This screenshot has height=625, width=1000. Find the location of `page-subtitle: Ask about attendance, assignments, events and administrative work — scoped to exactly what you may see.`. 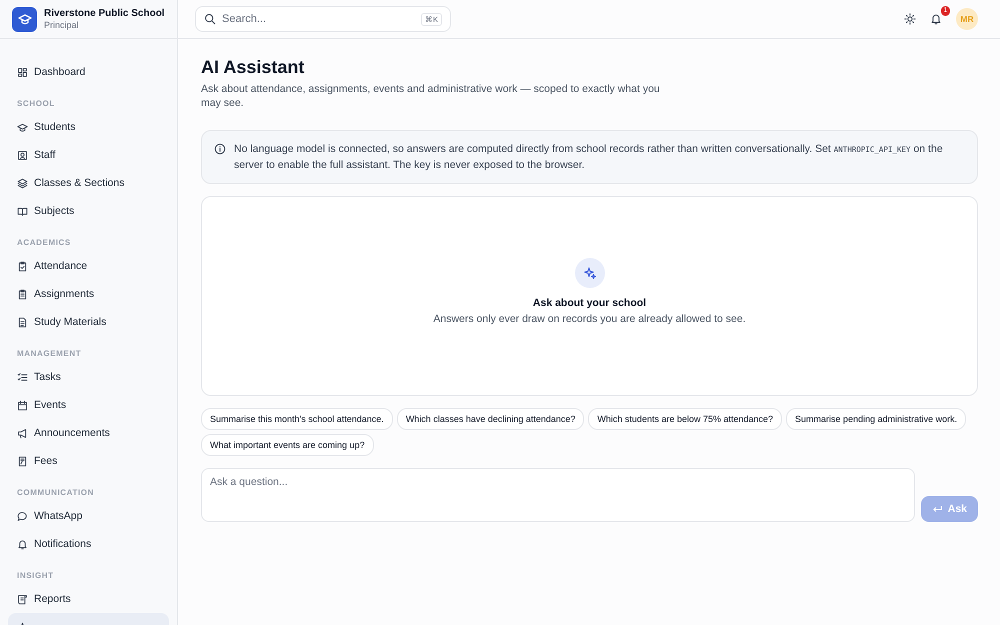

page-subtitle: Ask about attendance, assignments, events and administrative work — scoped to exactly what you may see. is located at coordinates (431, 96).